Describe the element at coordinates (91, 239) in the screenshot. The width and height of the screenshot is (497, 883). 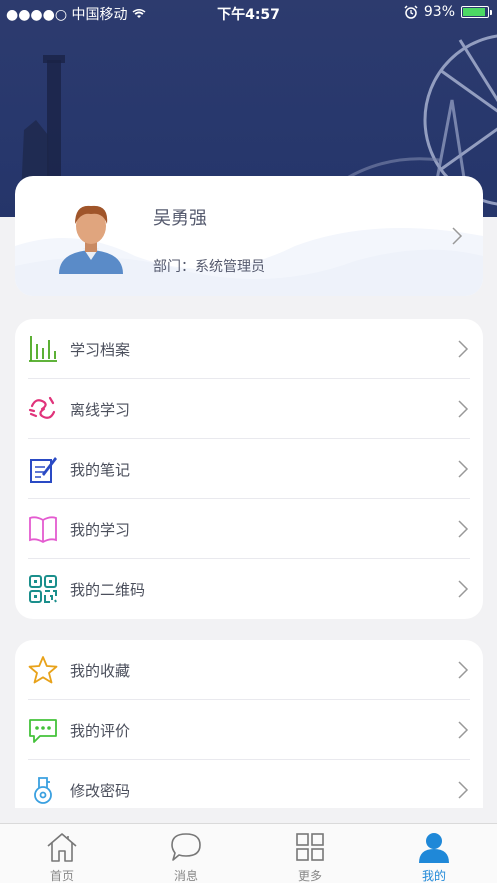
I see `avatar` at that location.